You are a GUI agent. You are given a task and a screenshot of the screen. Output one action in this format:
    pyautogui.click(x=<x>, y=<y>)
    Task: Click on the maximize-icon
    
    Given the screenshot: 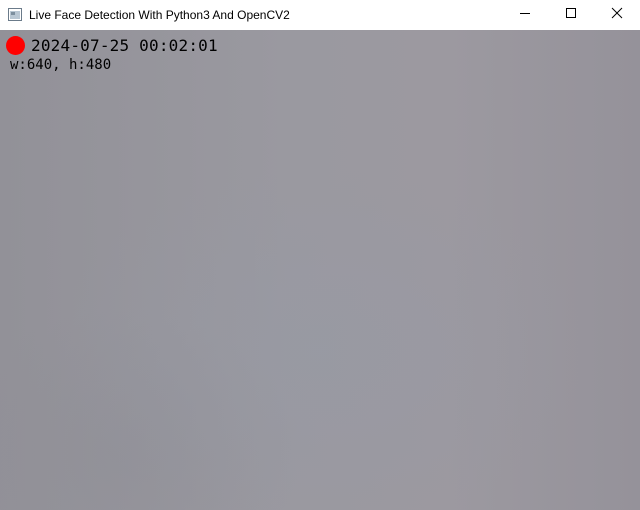 What is the action you would take?
    pyautogui.click(x=571, y=15)
    